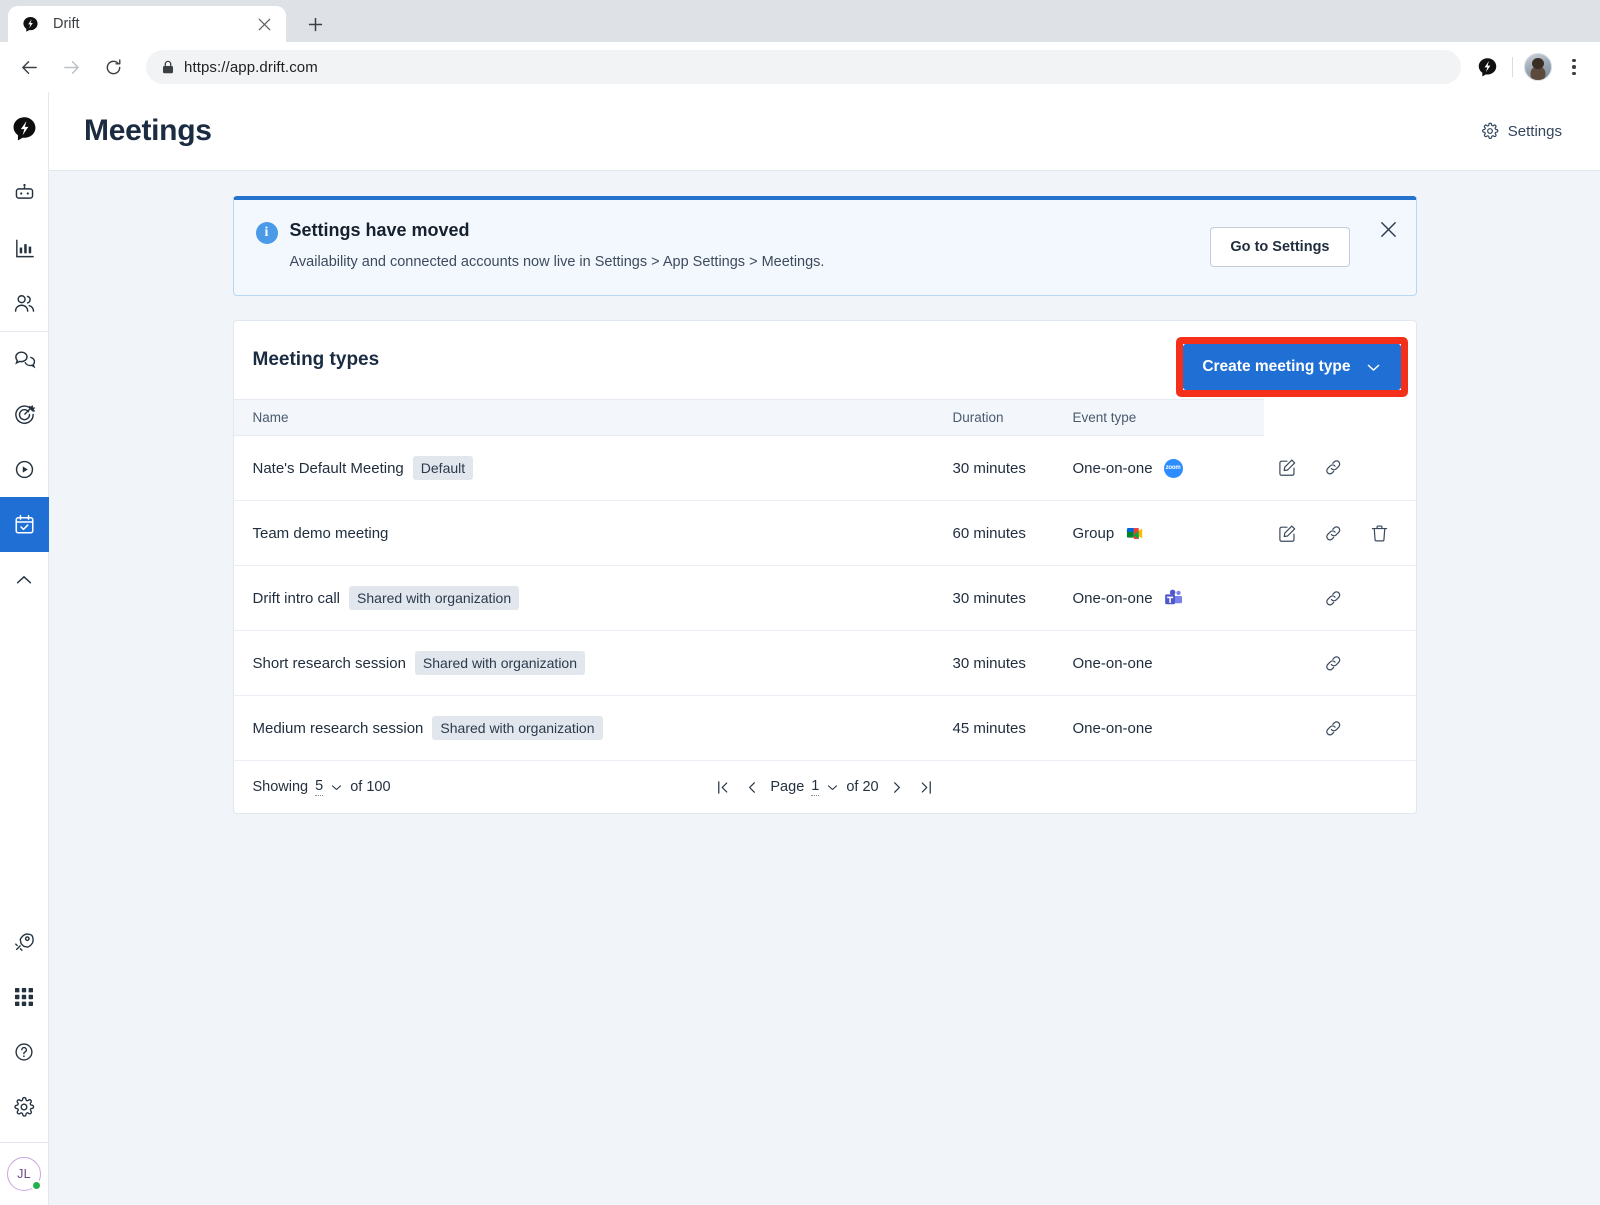 The width and height of the screenshot is (1600, 1205). I want to click on last-page-icon, so click(926, 787).